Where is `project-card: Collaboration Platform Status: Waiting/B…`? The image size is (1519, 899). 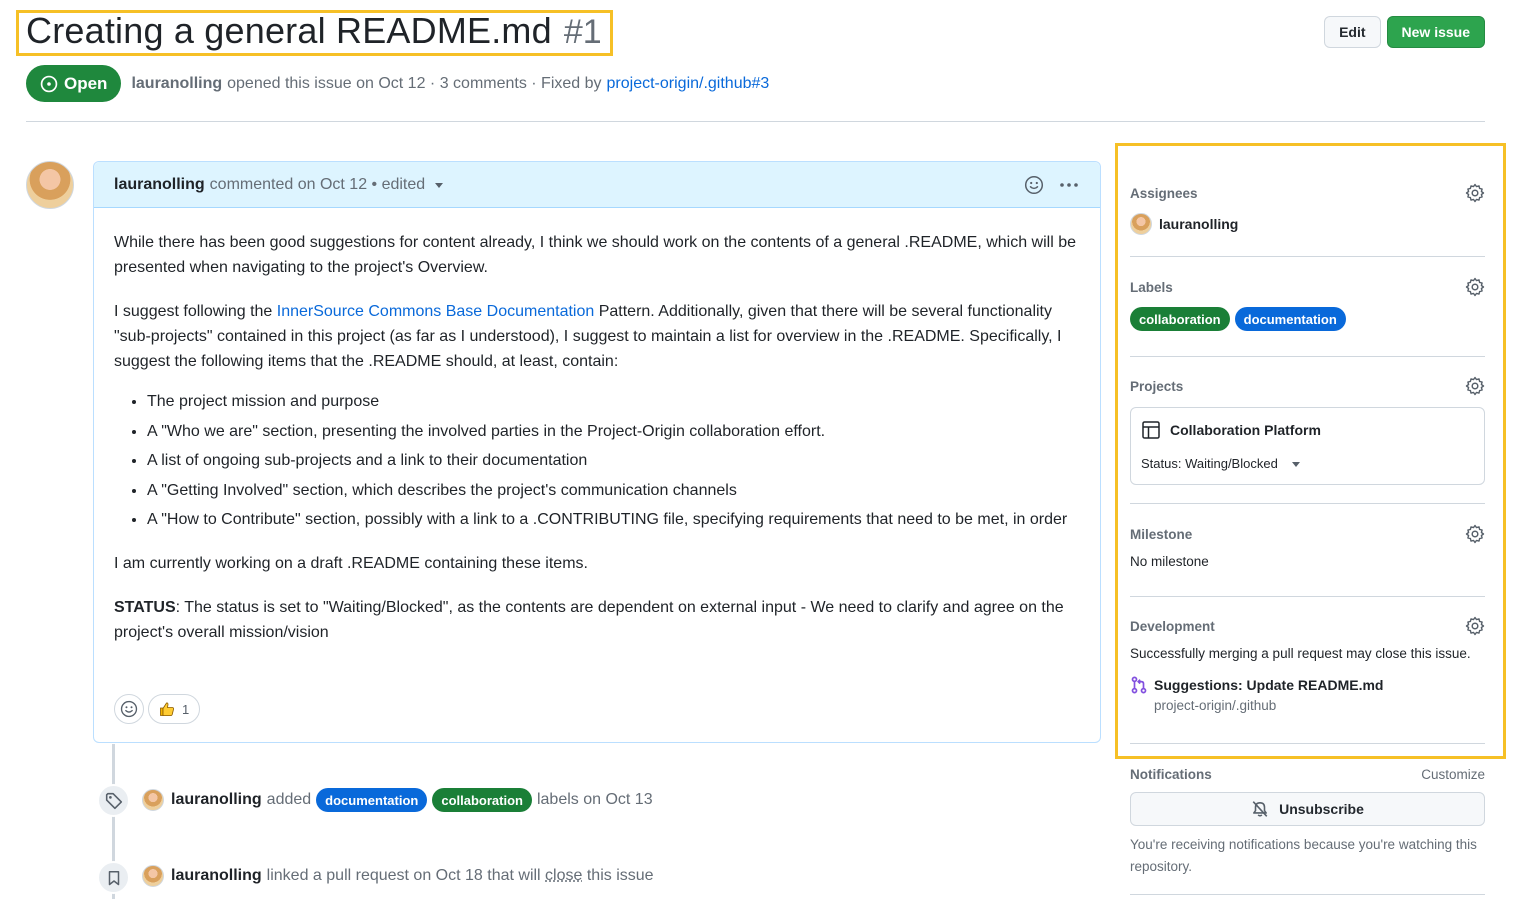 project-card: Collaboration Platform Status: Waiting/B… is located at coordinates (1307, 446).